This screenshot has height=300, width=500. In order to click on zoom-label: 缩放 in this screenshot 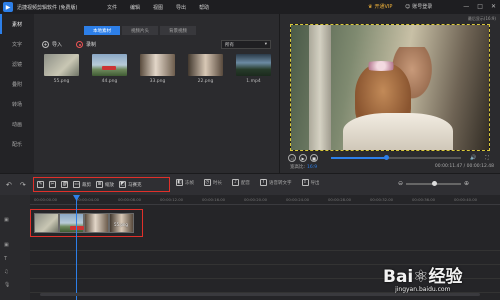, I will do `click(109, 185)`.